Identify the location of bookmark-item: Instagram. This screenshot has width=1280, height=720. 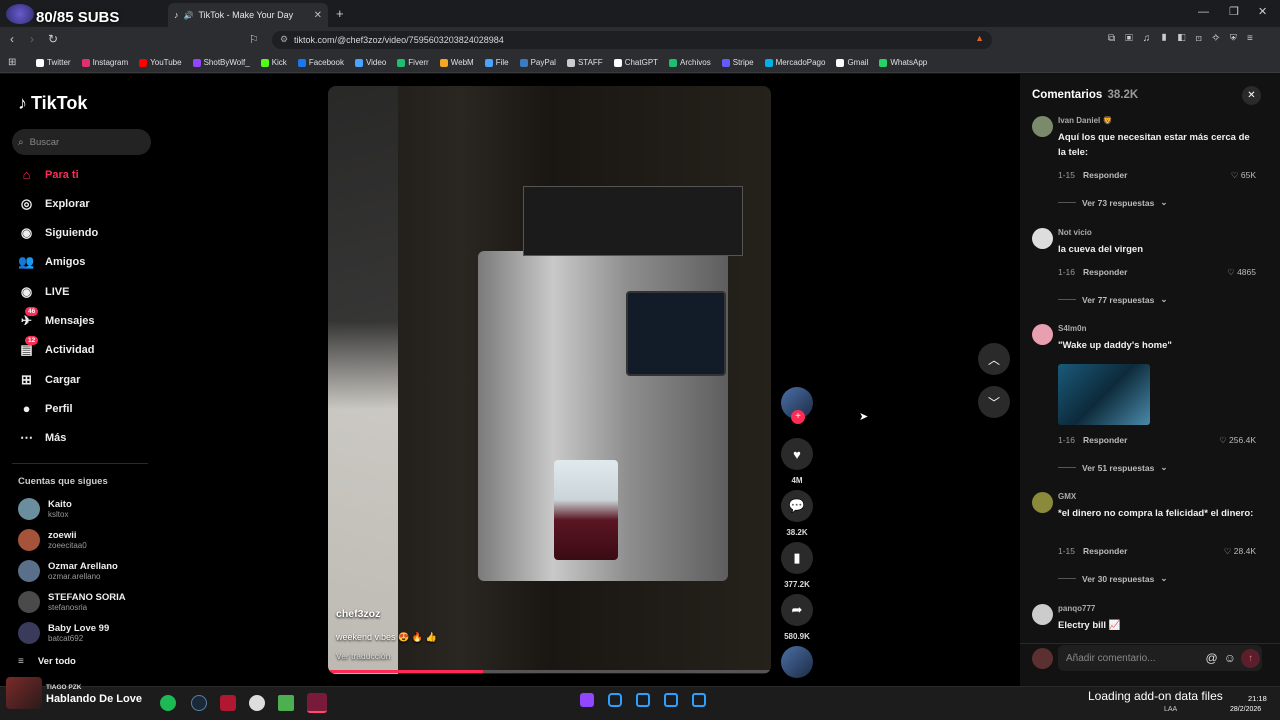
(104, 62).